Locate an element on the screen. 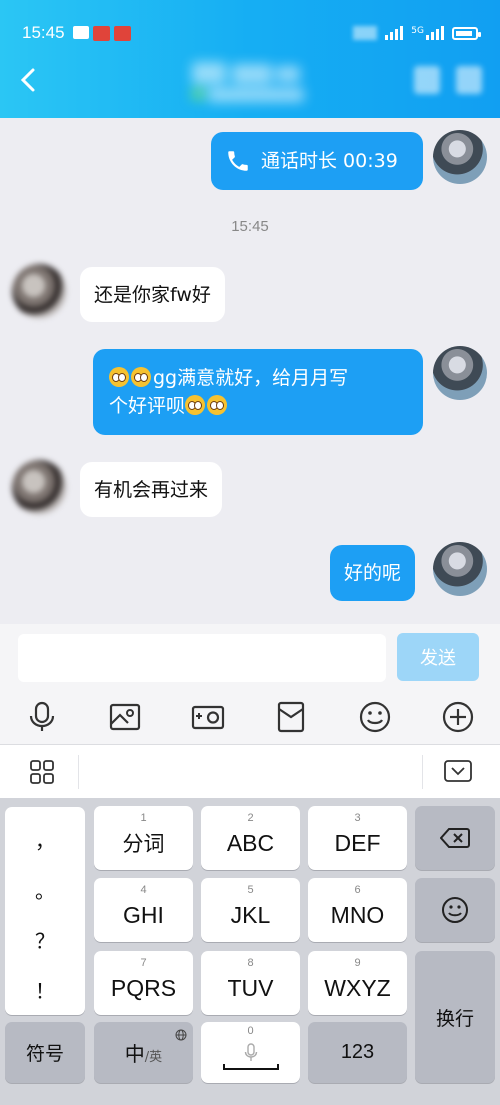 Image resolution: width=500 pixels, height=1105 pixels. message-text: 还是你家fw好 is located at coordinates (152, 294).